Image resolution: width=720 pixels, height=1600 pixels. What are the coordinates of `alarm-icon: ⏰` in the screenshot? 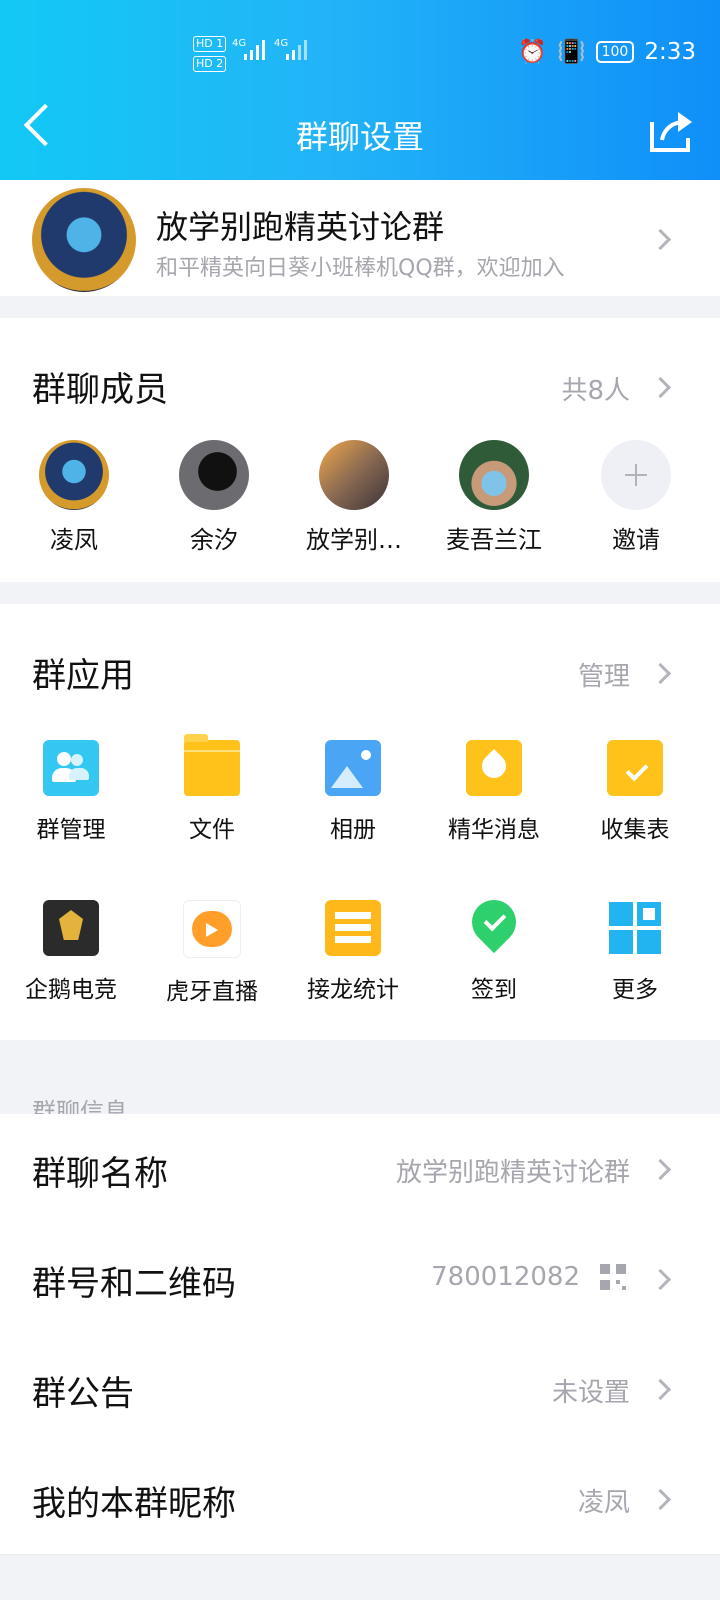 It's located at (532, 52).